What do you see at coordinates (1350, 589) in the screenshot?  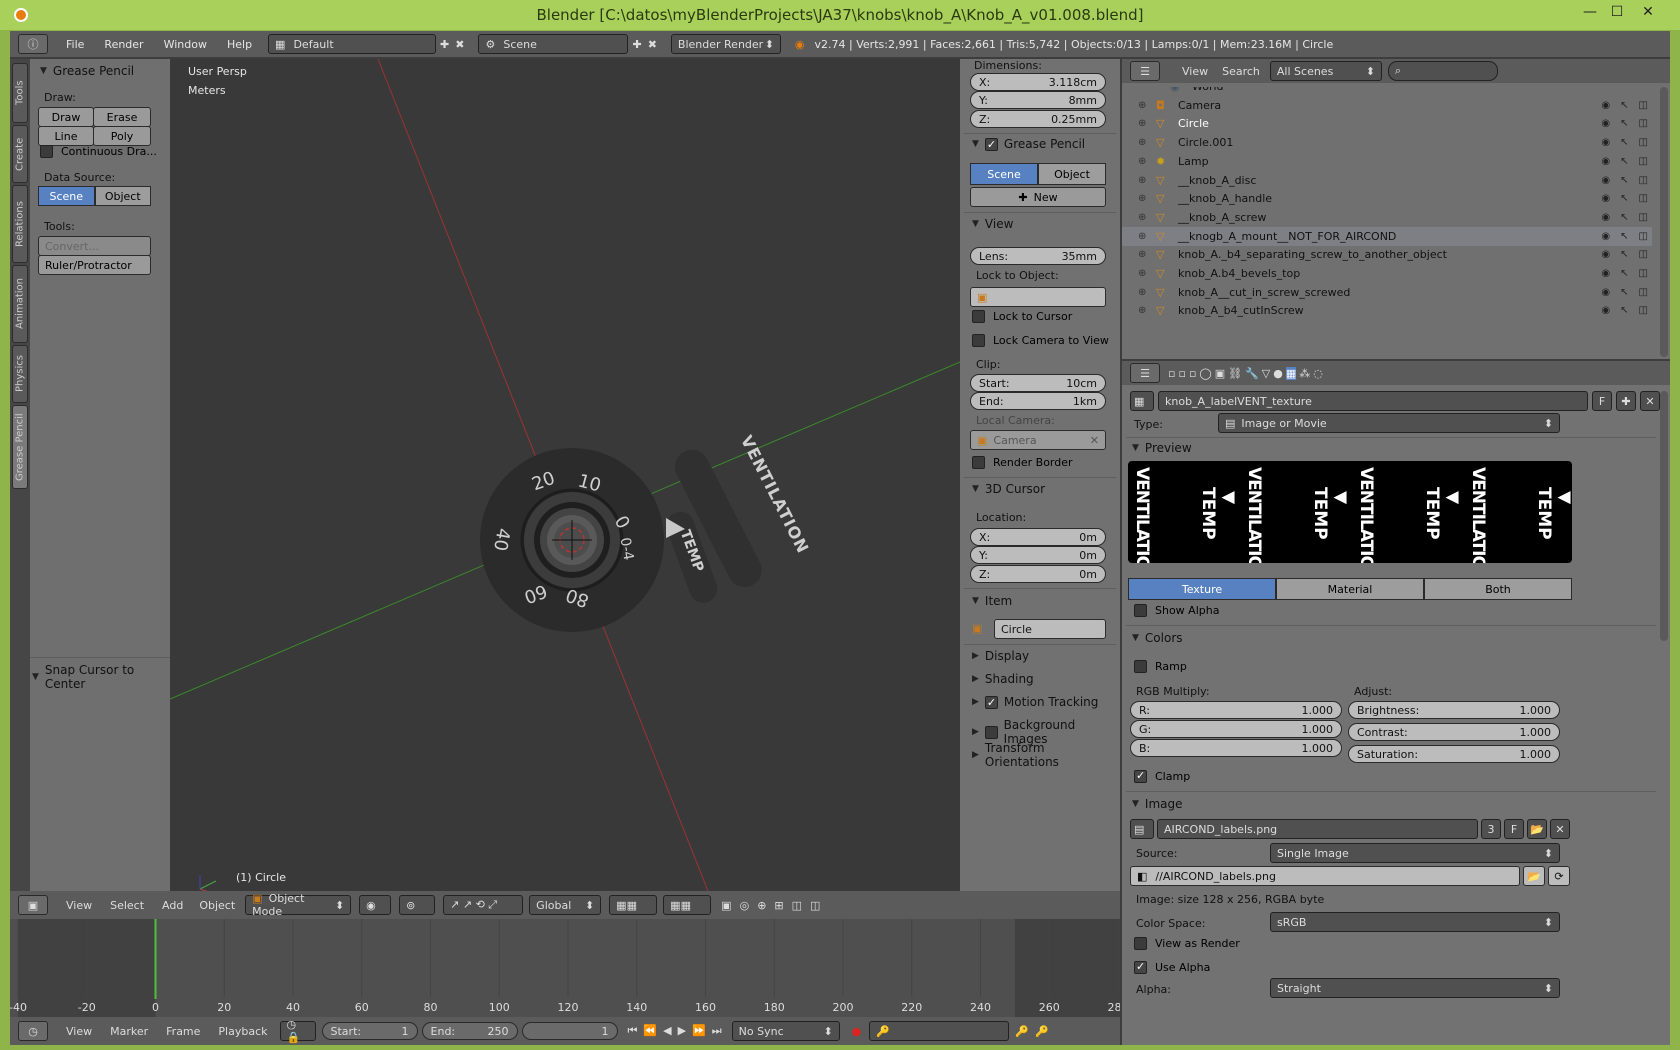 I see `preview-material-tab: Material` at bounding box center [1350, 589].